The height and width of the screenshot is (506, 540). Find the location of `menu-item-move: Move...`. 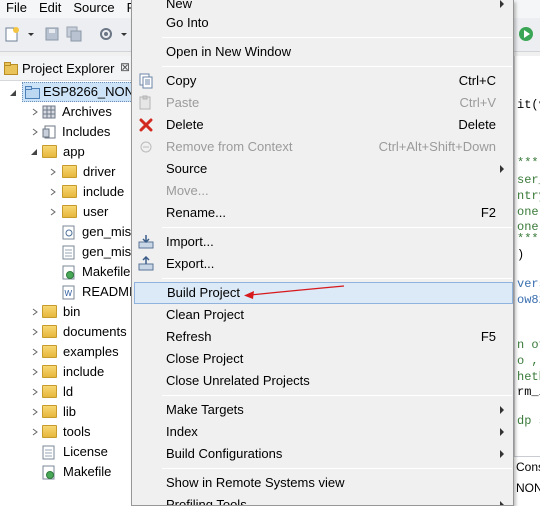

menu-item-move: Move... is located at coordinates (323, 191).